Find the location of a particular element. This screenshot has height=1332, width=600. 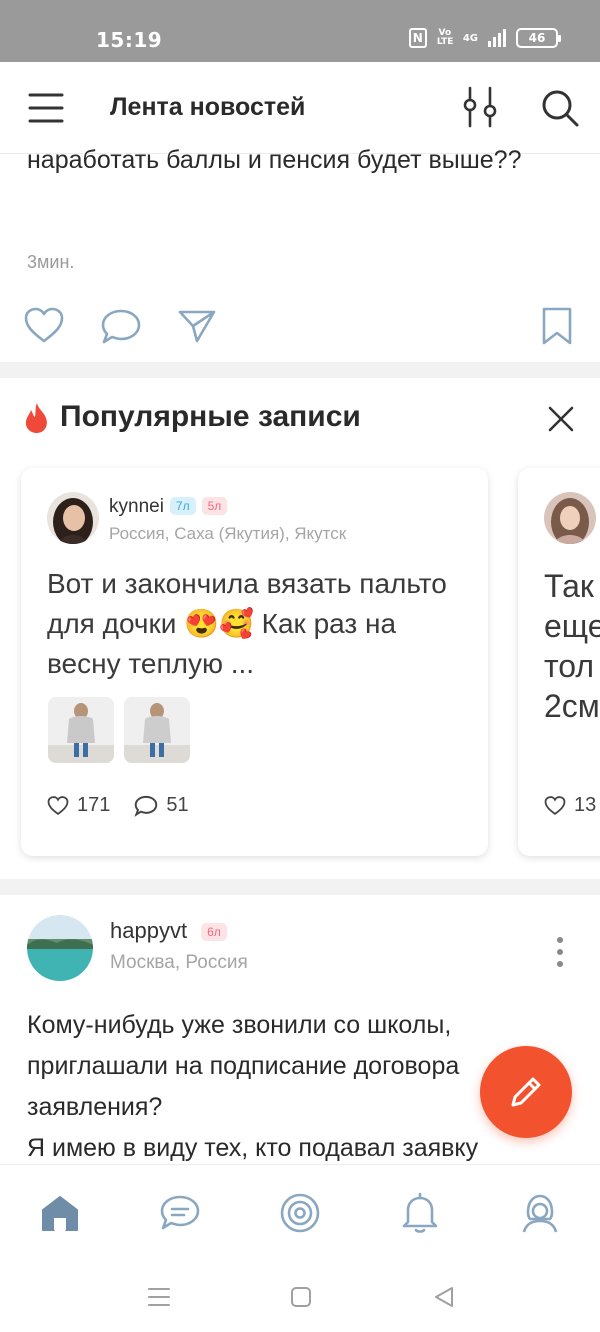

card-text: Так еще тол 2см is located at coordinates (572, 646).